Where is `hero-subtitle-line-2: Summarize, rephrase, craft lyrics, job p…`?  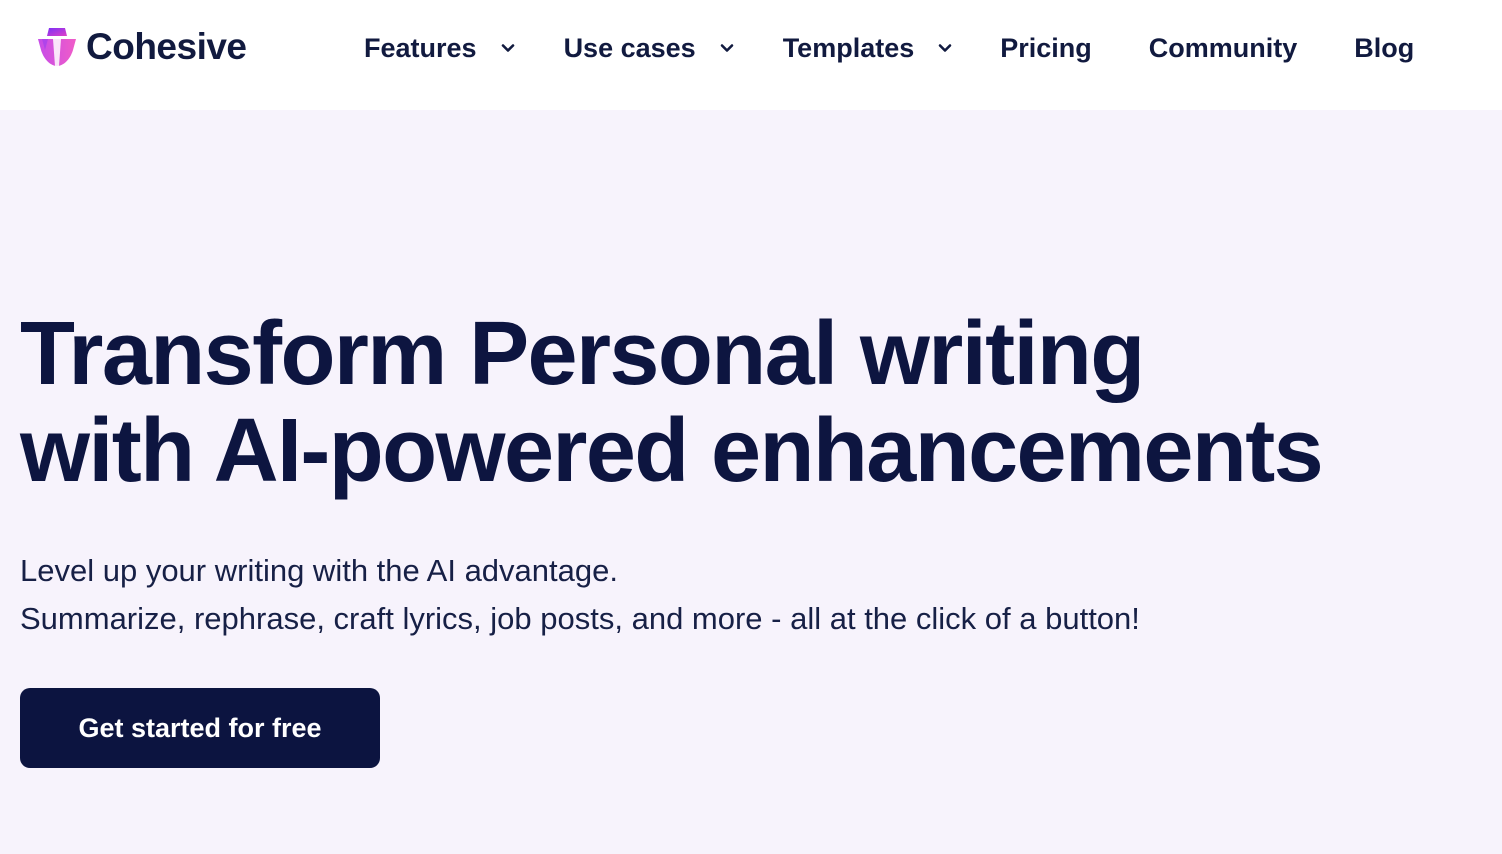
hero-subtitle-line-2: Summarize, rephrase, craft lyrics, job p… is located at coordinates (580, 618).